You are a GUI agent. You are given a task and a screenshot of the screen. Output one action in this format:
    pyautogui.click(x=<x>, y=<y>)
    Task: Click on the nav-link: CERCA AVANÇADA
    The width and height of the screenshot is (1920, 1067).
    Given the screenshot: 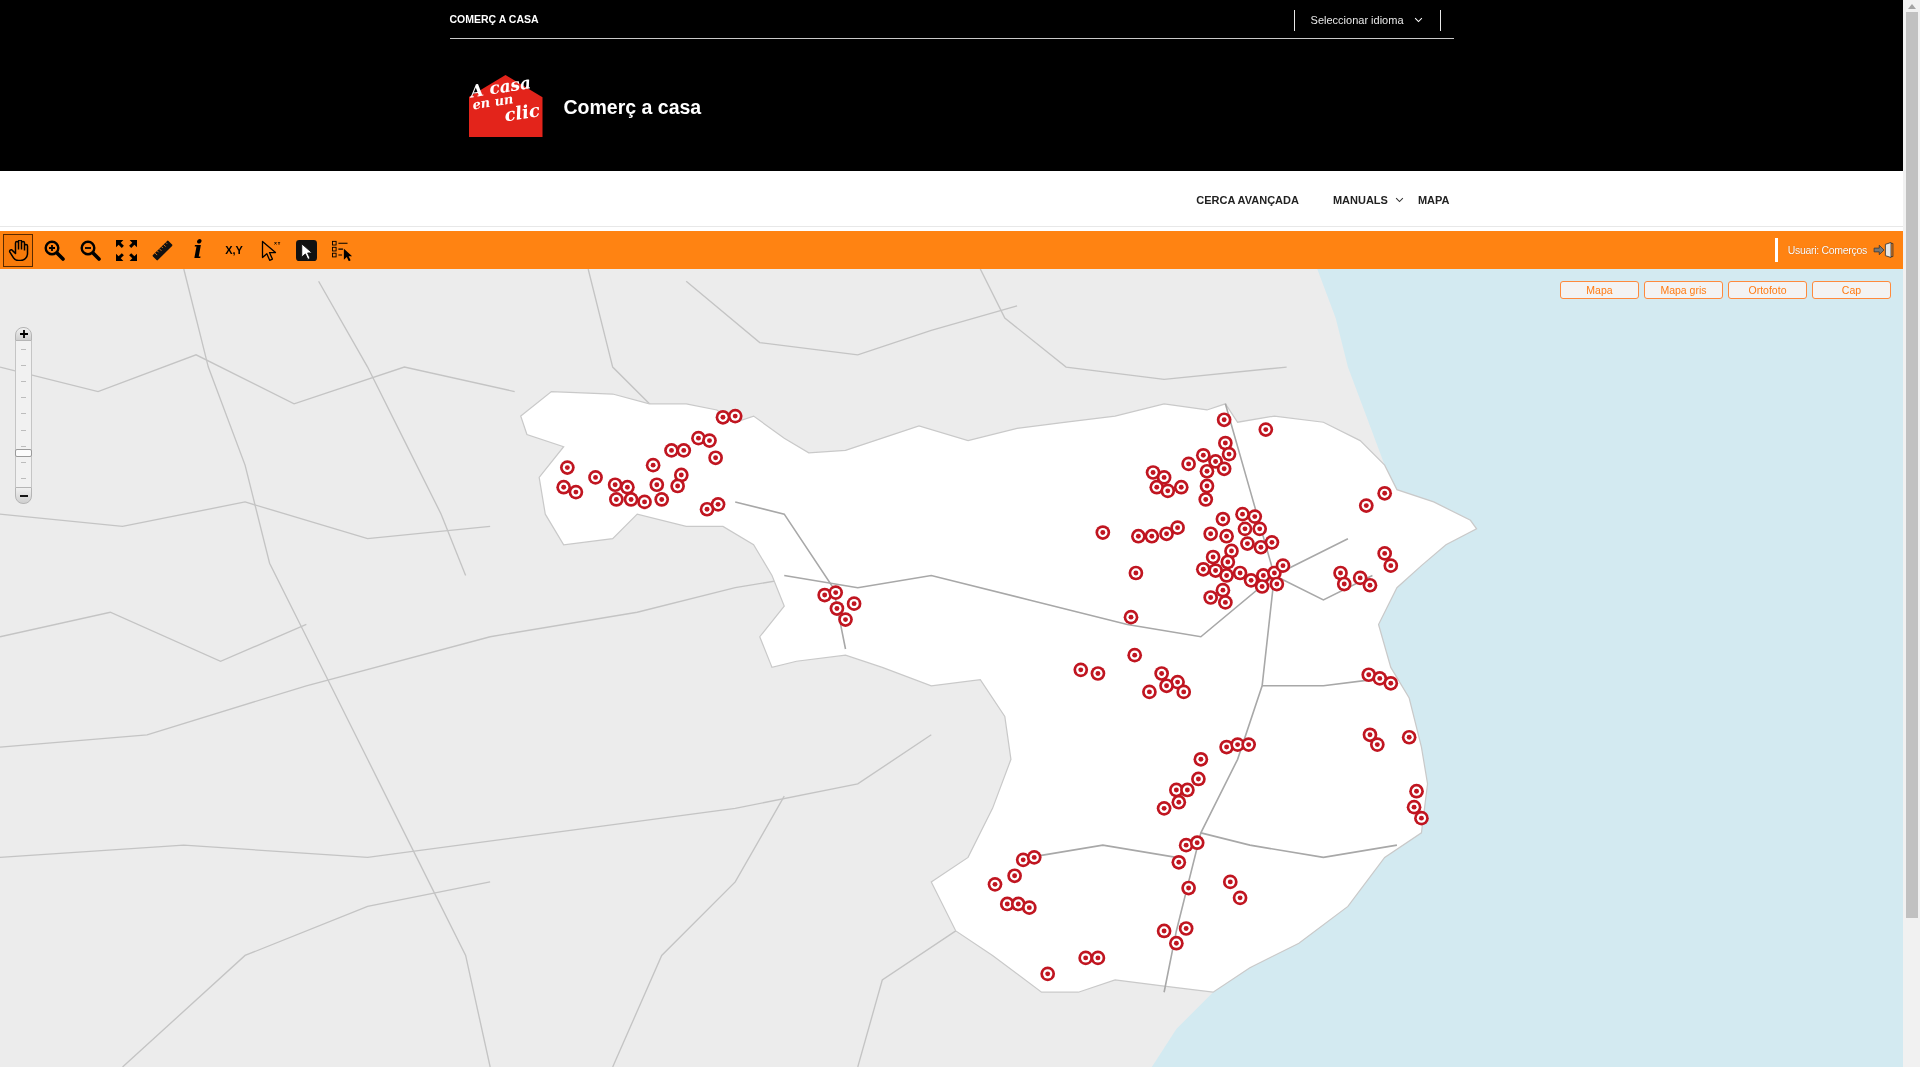 What is the action you would take?
    pyautogui.click(x=1249, y=199)
    